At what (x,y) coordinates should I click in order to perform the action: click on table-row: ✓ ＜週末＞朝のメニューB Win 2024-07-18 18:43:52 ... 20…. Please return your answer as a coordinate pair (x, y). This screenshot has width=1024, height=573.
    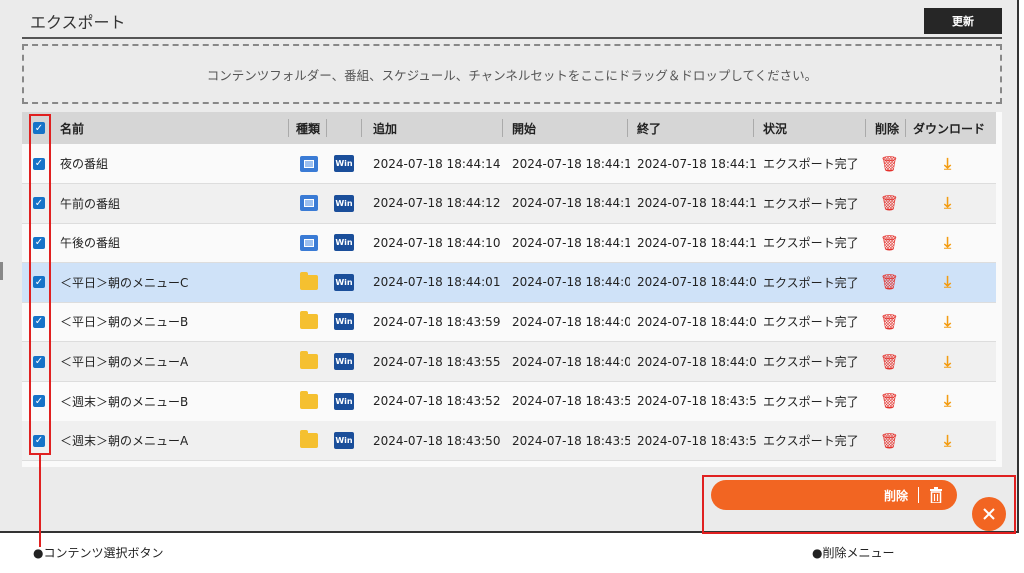
    Looking at the image, I should click on (509, 402).